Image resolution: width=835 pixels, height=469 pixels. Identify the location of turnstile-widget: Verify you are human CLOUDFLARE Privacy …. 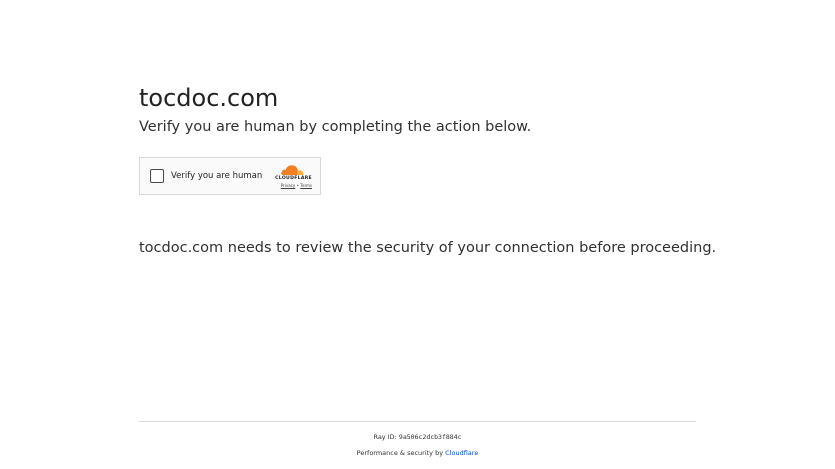
(230, 176).